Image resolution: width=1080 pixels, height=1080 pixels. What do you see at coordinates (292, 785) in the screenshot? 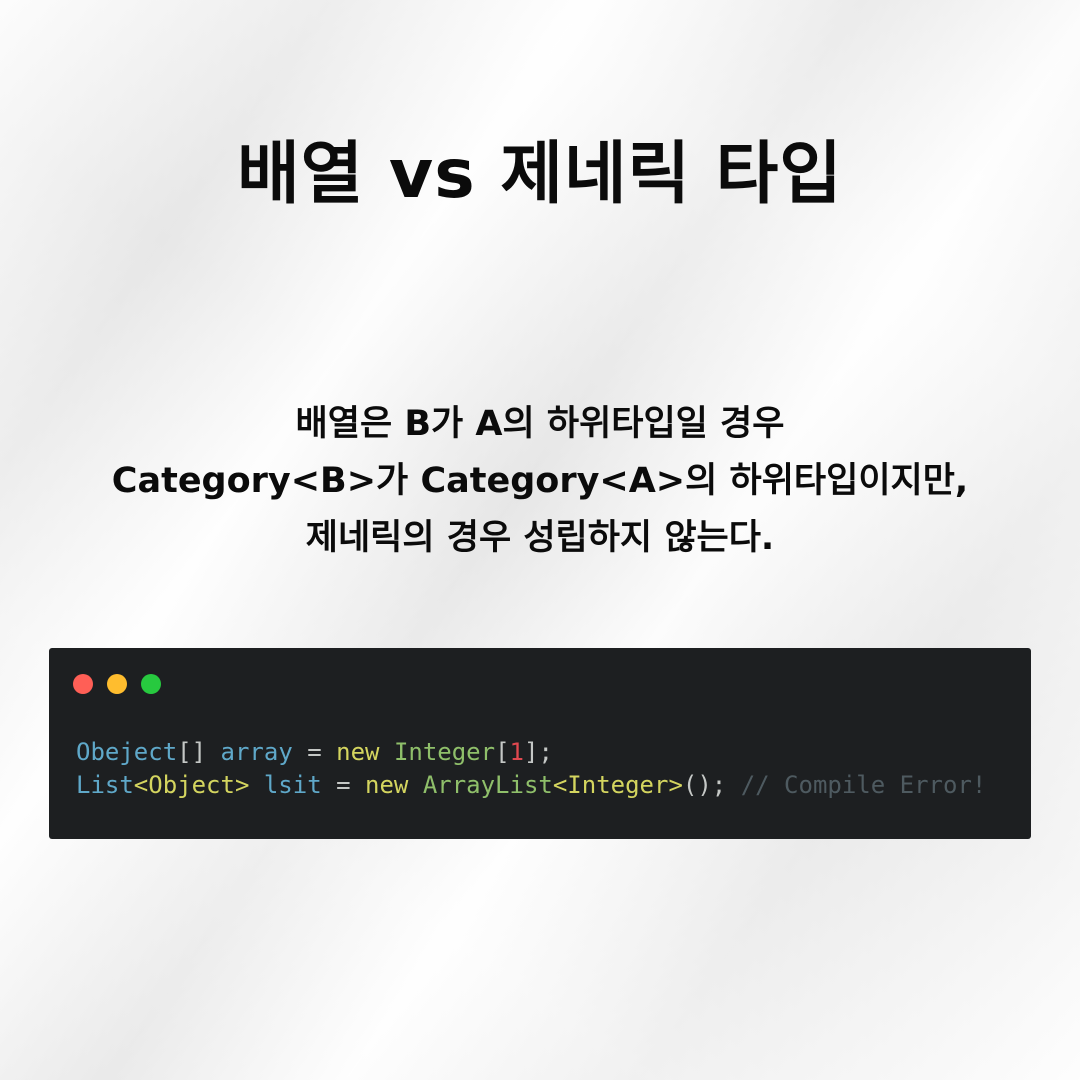
I see `code-token-var: lsit` at bounding box center [292, 785].